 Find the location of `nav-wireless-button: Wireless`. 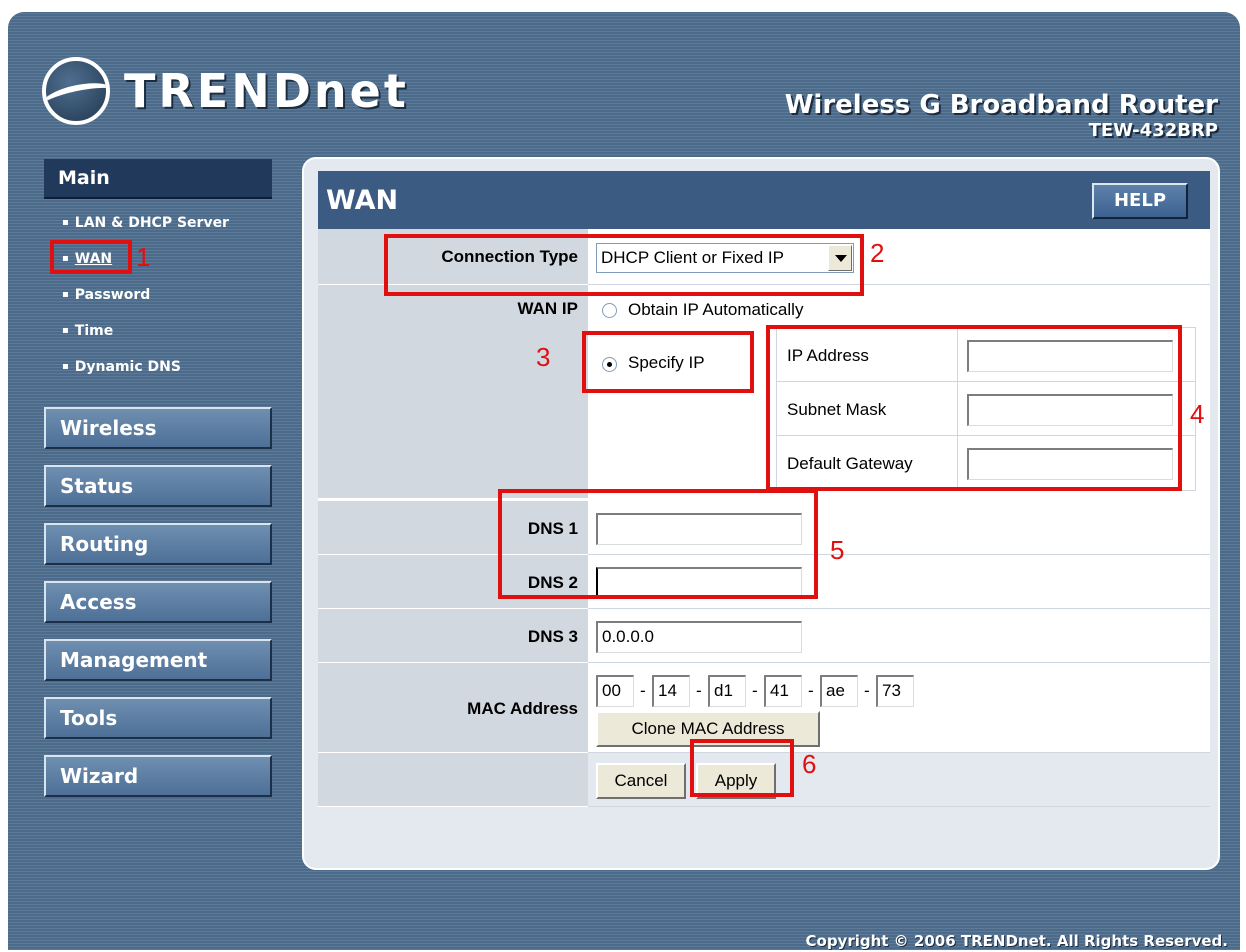

nav-wireless-button: Wireless is located at coordinates (158, 428).